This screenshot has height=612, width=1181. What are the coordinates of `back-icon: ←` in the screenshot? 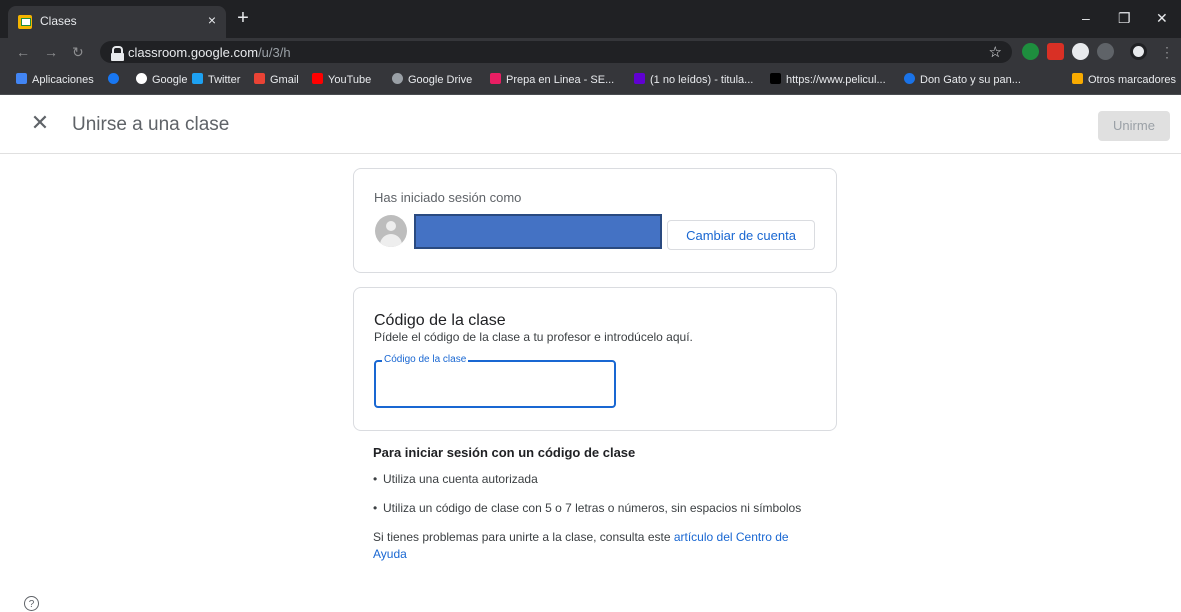 It's located at (23, 52).